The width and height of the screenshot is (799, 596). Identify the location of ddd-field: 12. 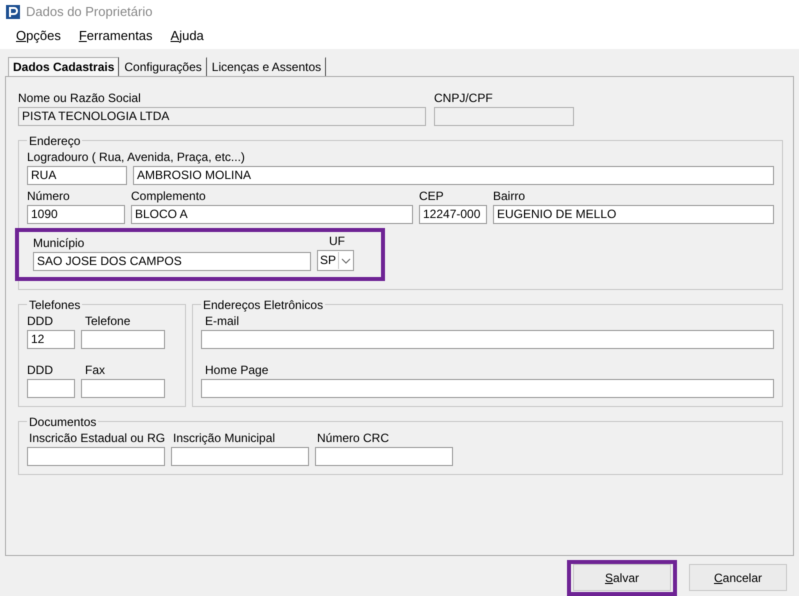
(51, 339).